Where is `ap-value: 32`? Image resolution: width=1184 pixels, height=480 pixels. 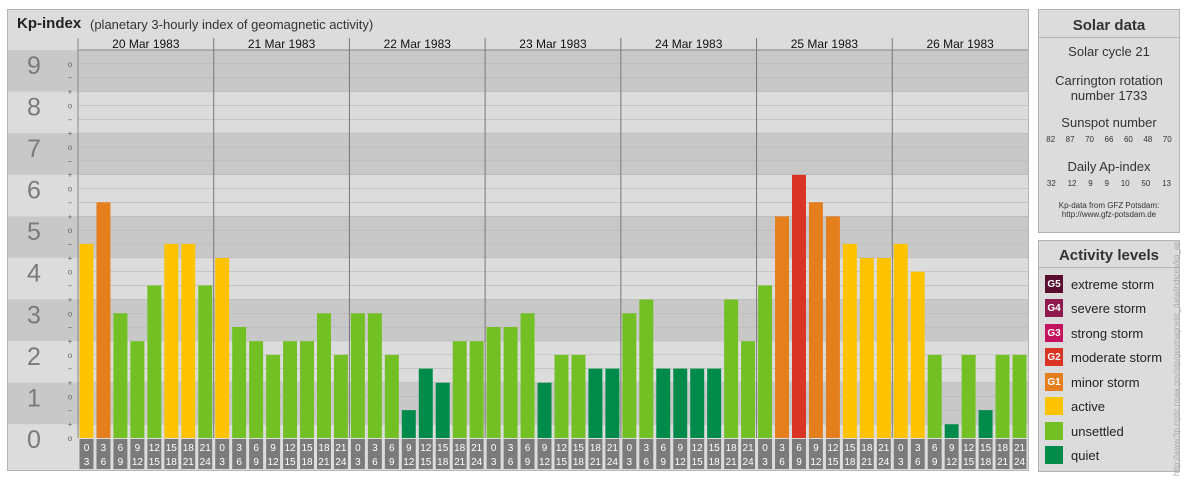
ap-value: 32 is located at coordinates (1051, 183).